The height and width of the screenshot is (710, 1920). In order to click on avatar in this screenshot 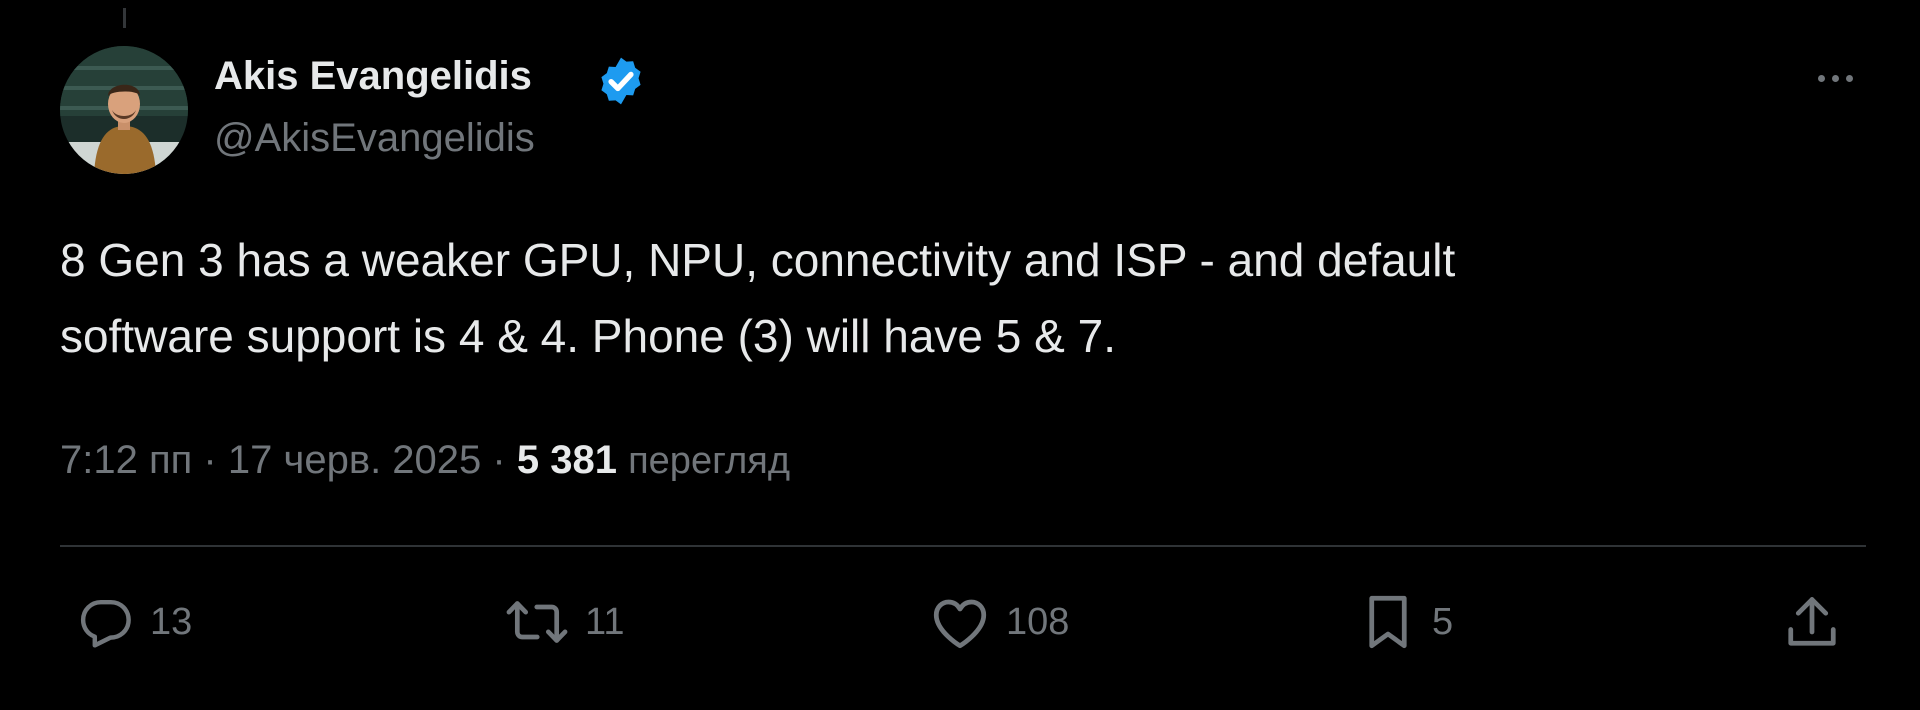, I will do `click(124, 110)`.